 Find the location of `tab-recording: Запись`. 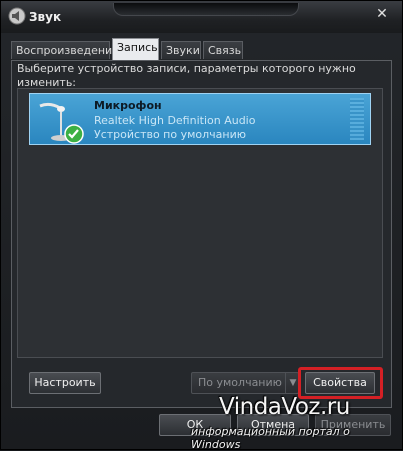

tab-recording: Запись is located at coordinates (135, 49).